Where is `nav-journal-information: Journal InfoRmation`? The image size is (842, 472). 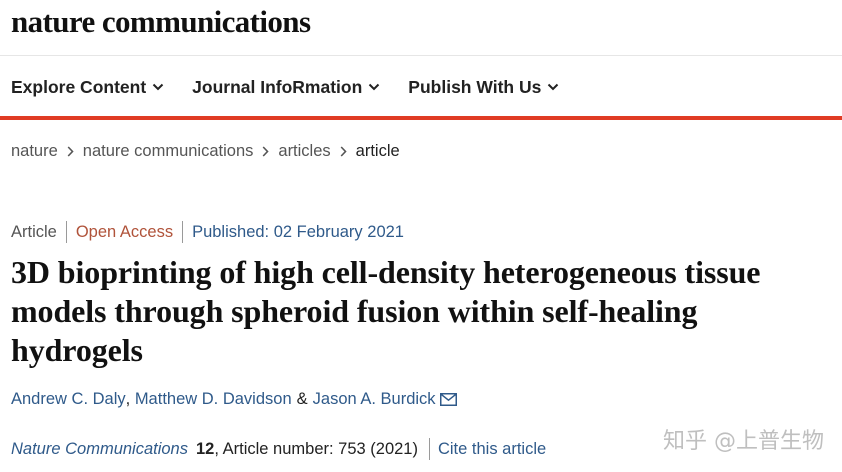
nav-journal-information: Journal InfoRmation is located at coordinates (286, 87).